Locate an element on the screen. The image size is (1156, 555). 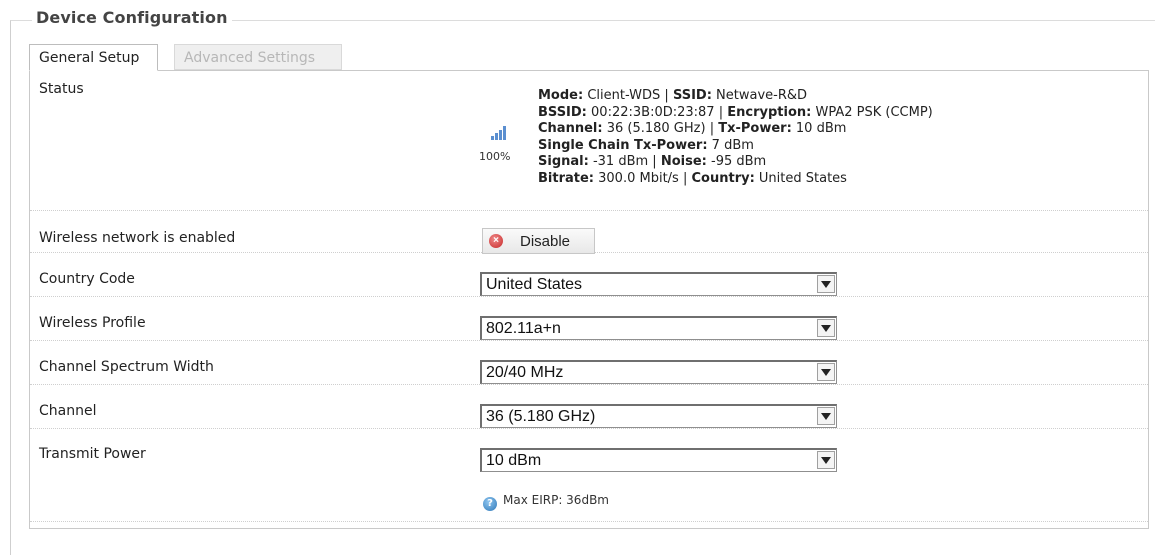
wireless-profile-select: 802.11a+n is located at coordinates (658, 328).